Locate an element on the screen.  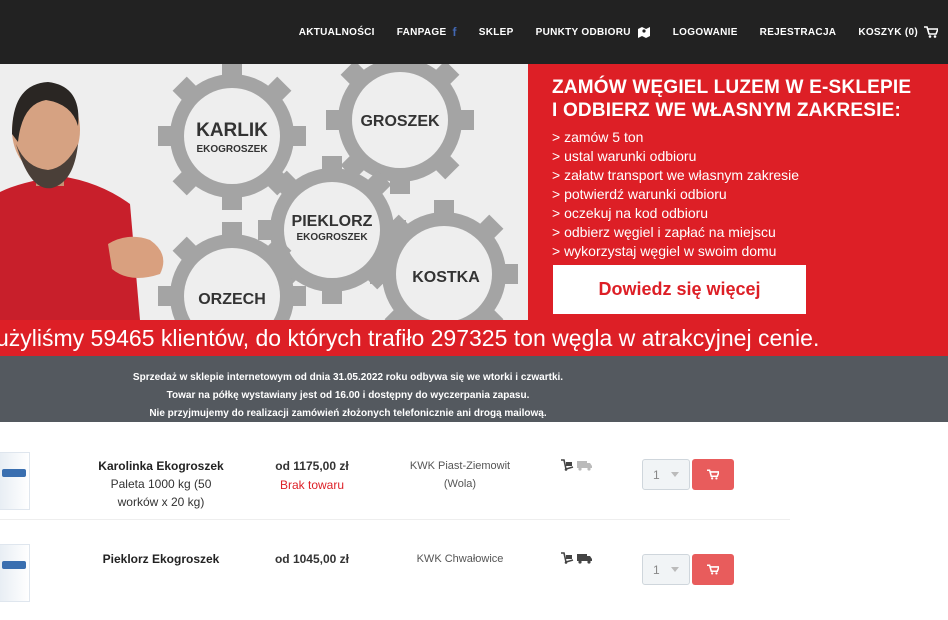
nav-logowanie-label: LOGOWANIE is located at coordinates (705, 32).